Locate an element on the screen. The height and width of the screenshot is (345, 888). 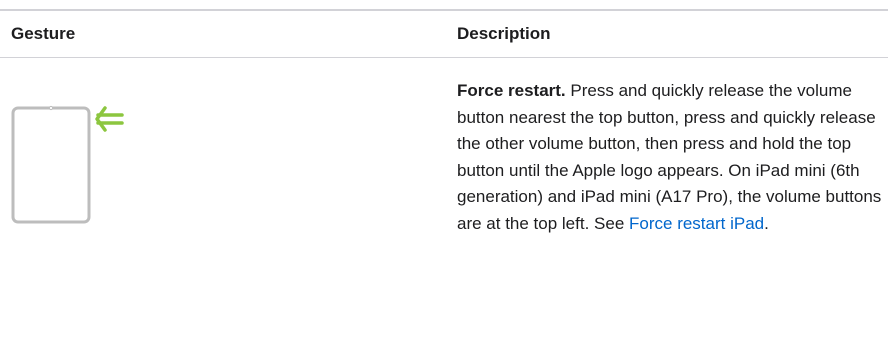
ipad-outline is located at coordinates (51, 165).